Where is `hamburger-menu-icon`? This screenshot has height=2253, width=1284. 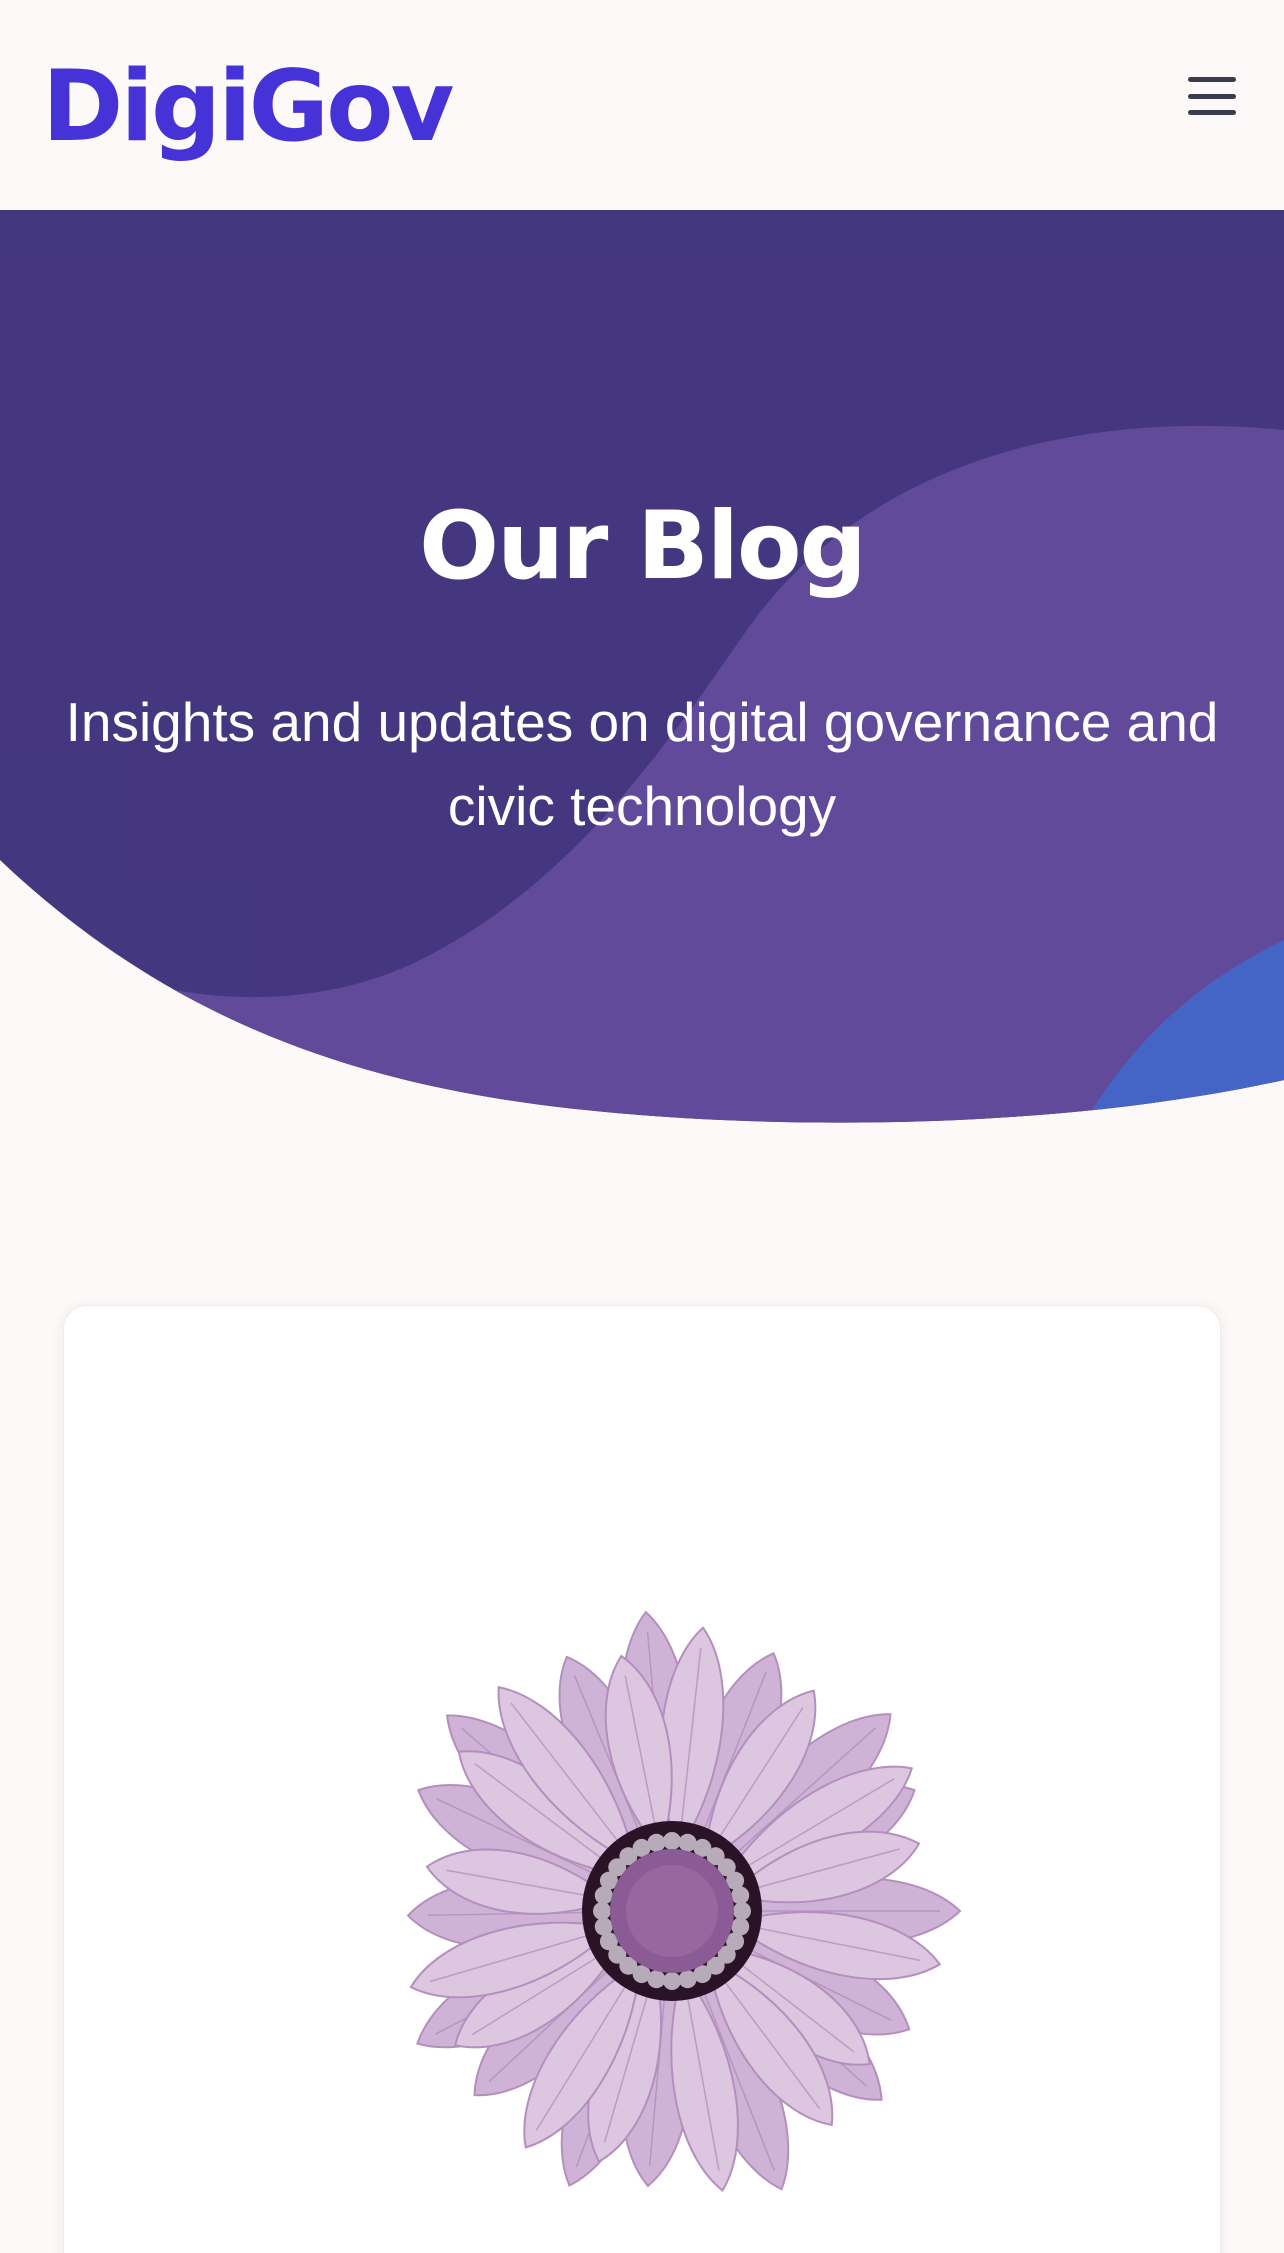
hamburger-menu-icon is located at coordinates (1214, 96).